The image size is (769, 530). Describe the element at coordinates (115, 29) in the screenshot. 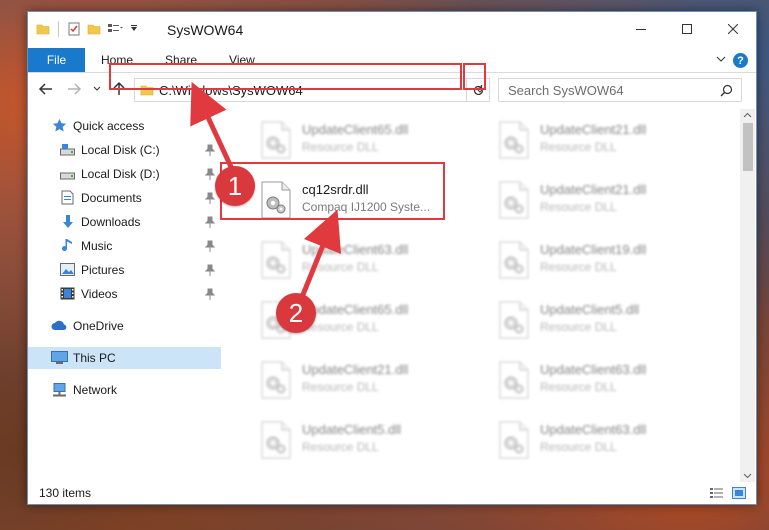

I see `customize-toolbar-icon` at that location.